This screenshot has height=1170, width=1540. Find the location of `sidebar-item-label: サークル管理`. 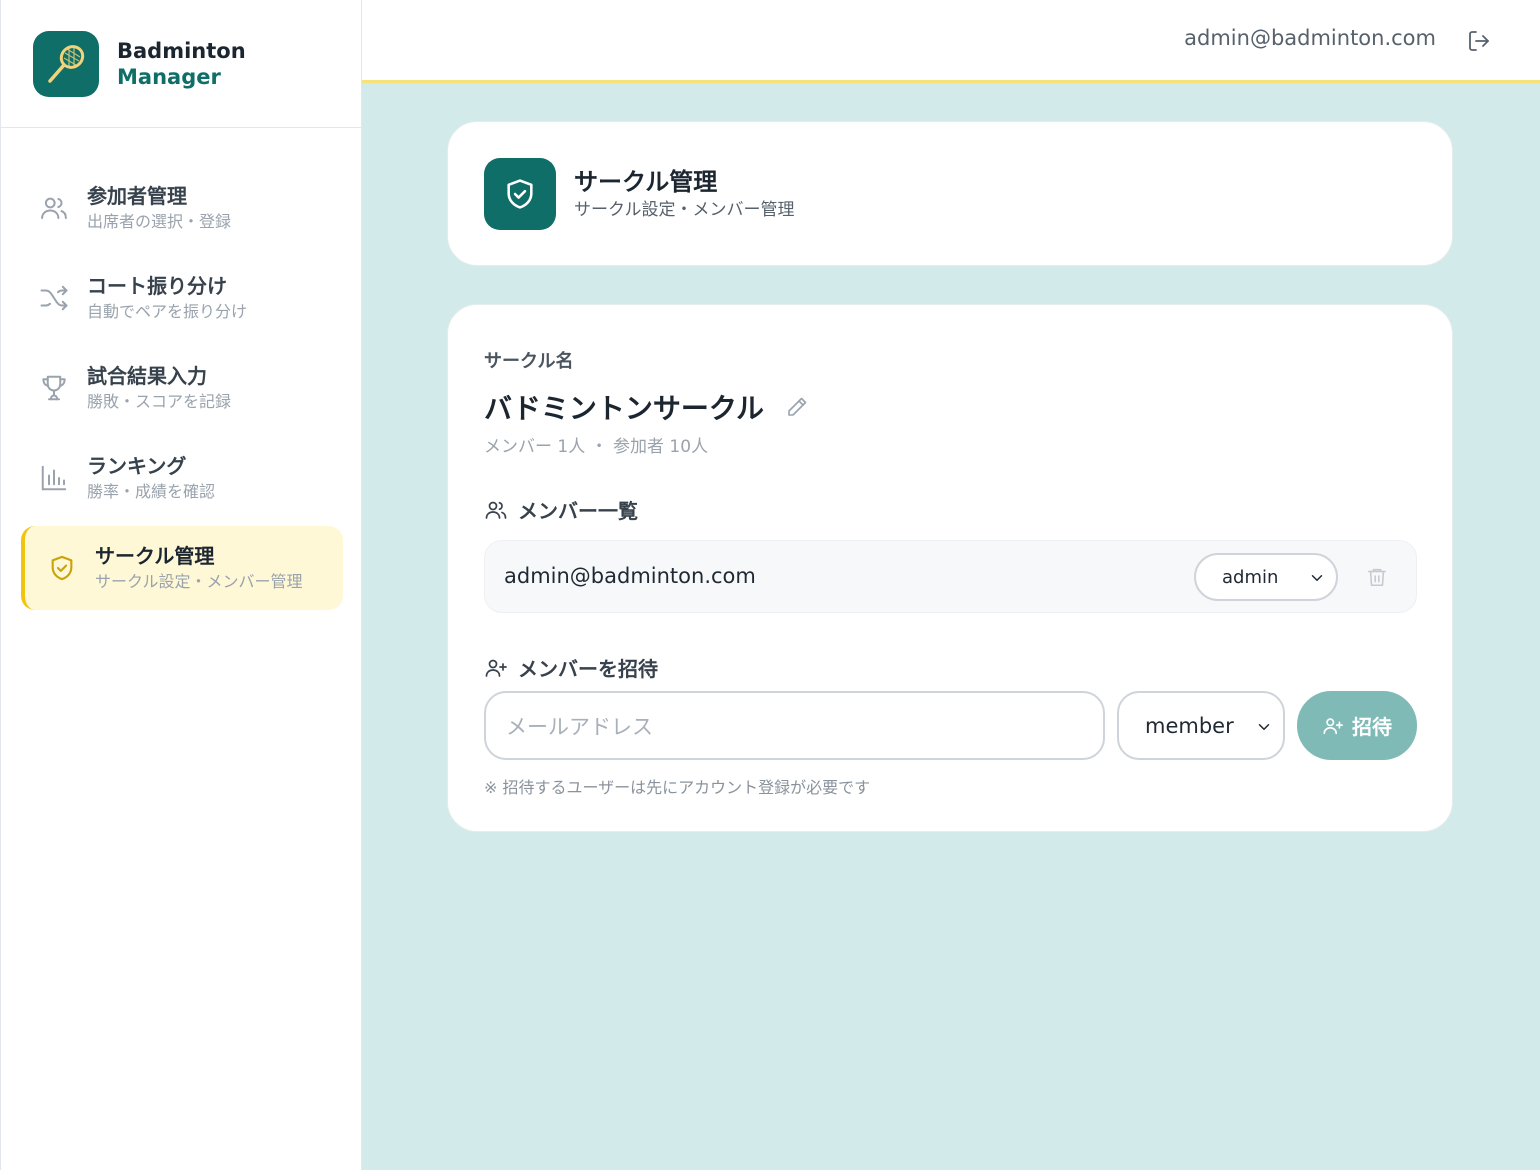

sidebar-item-label: サークル管理 is located at coordinates (155, 556).